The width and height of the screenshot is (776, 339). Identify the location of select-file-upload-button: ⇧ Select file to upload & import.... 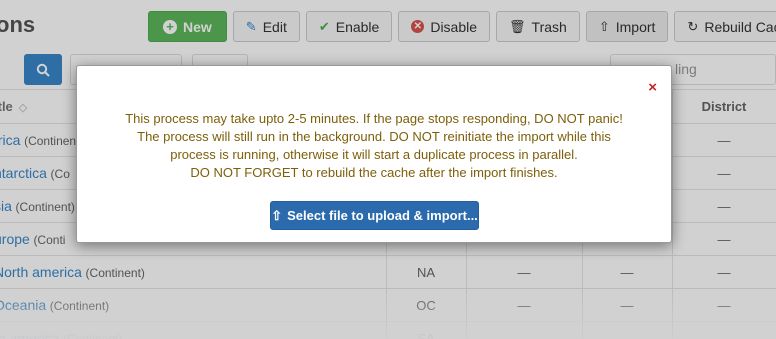
(374, 215).